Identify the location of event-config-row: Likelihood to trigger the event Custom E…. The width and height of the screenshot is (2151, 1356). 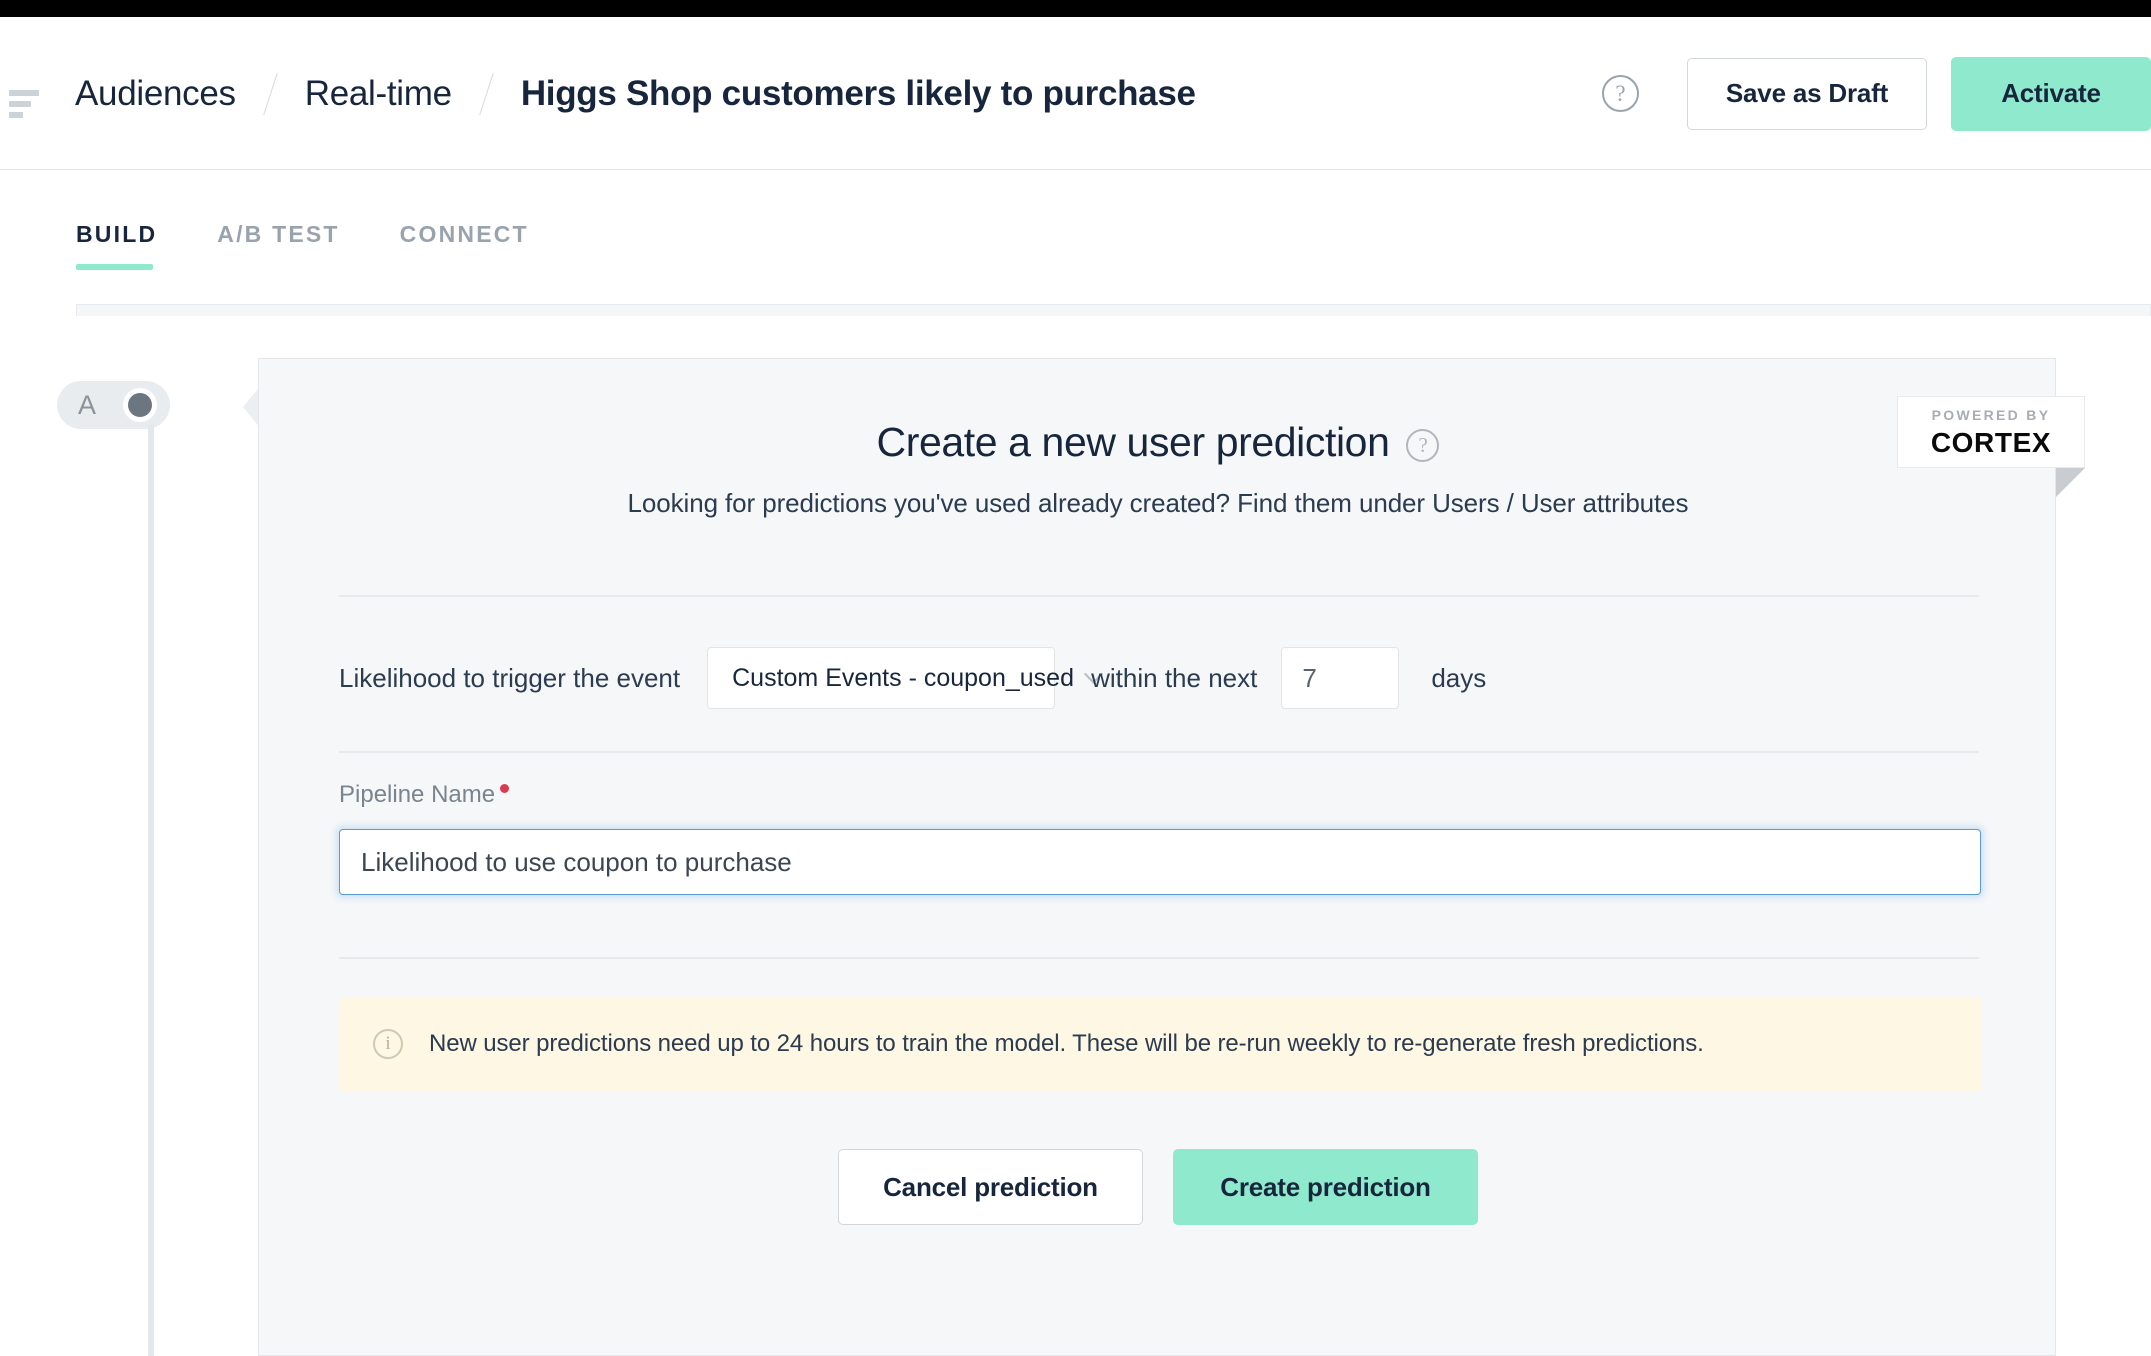
(912, 678).